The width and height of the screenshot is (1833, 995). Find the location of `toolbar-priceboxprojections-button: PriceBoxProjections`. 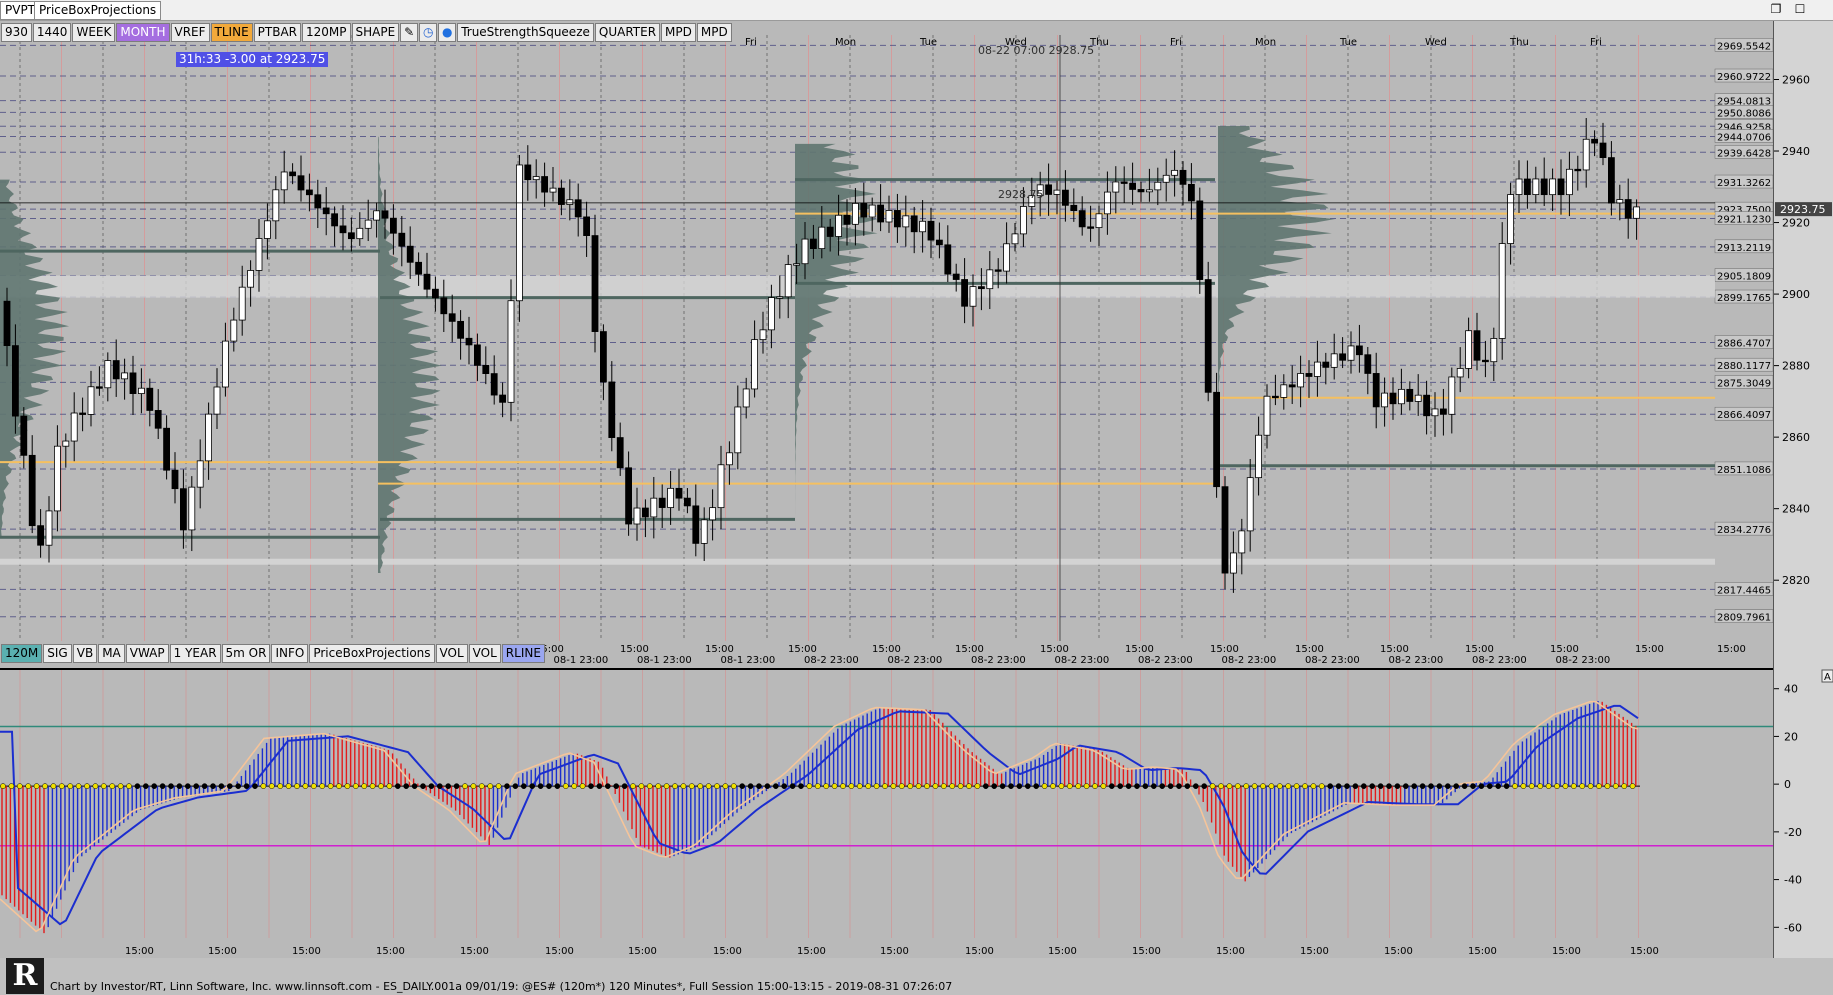

toolbar-priceboxprojections-button: PriceBoxProjections is located at coordinates (372, 653).